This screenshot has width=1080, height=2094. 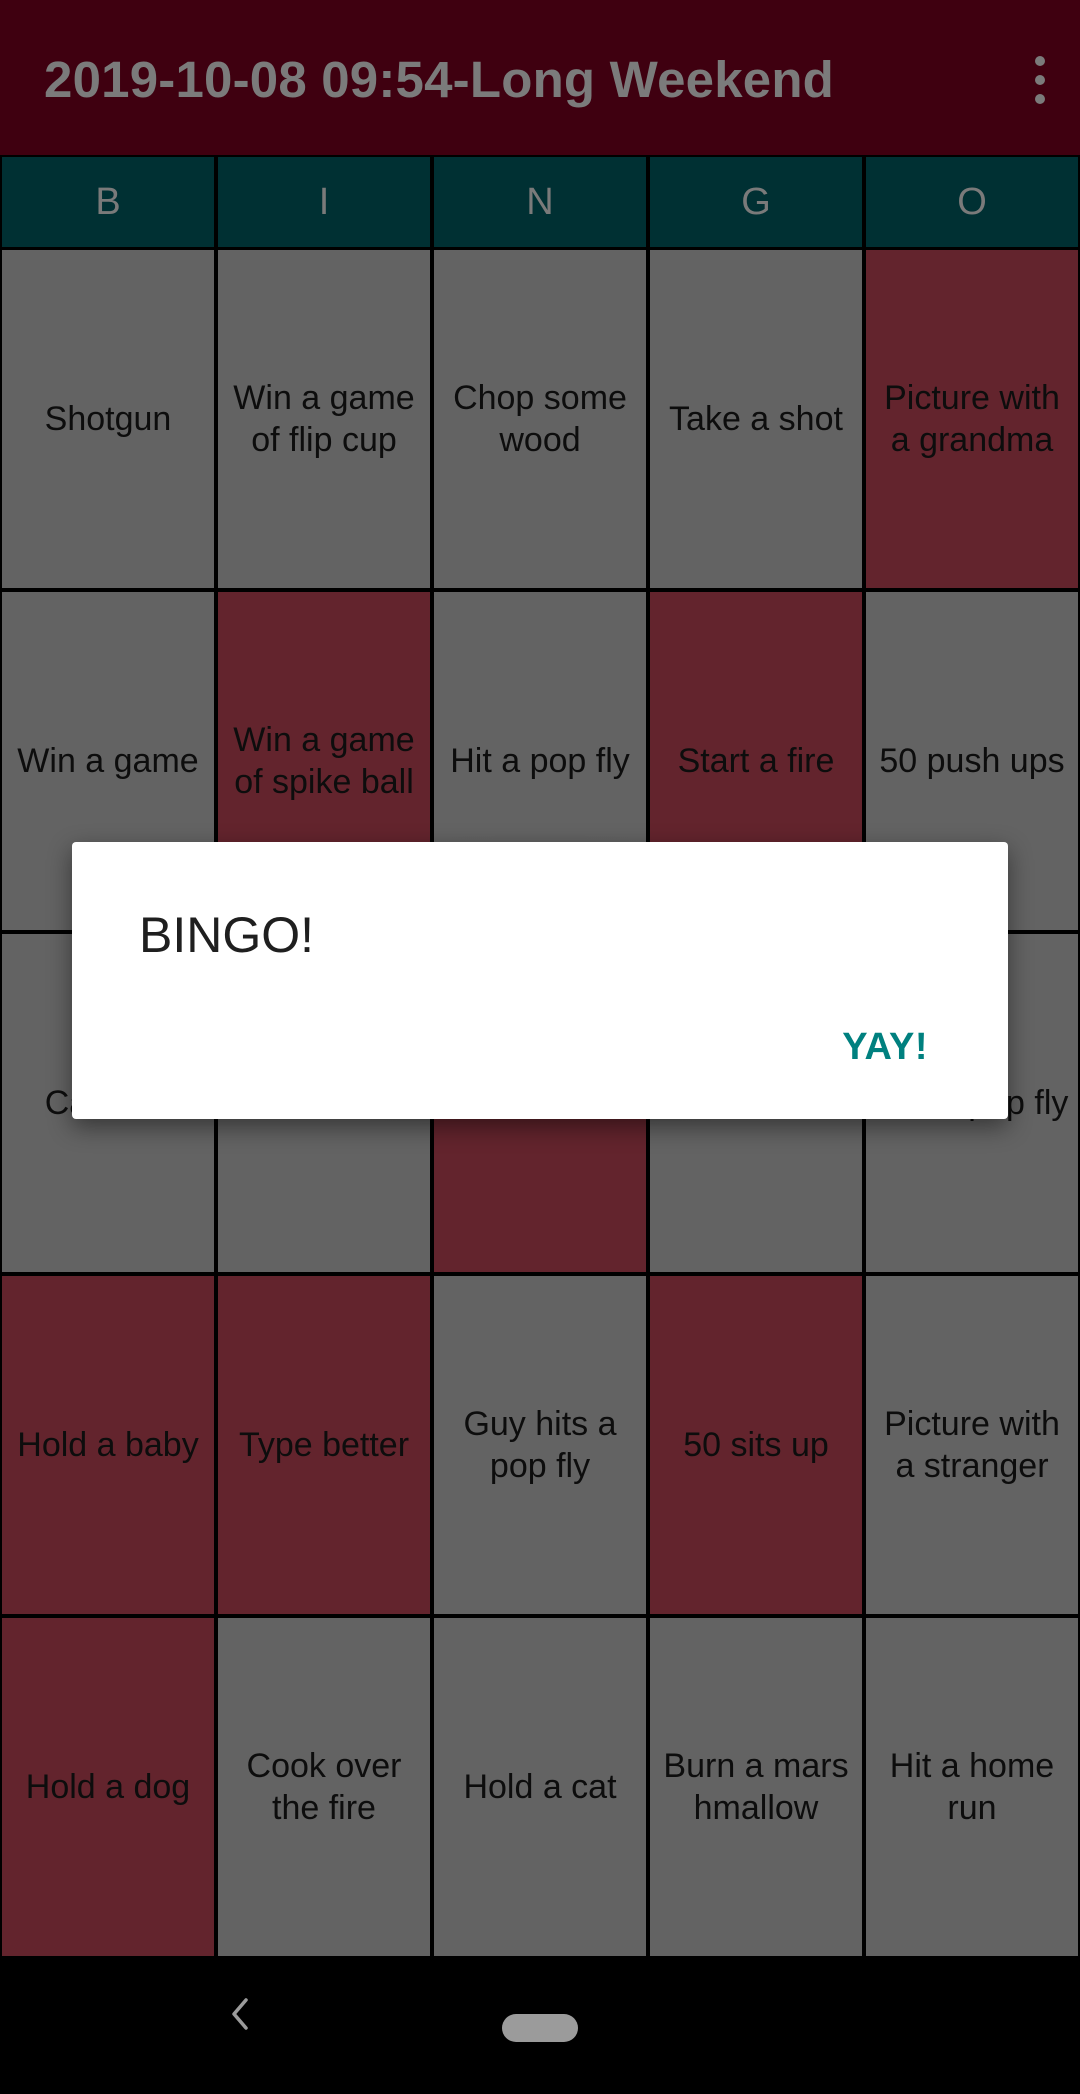 I want to click on back-chevron-icon, so click(x=240, y=2014).